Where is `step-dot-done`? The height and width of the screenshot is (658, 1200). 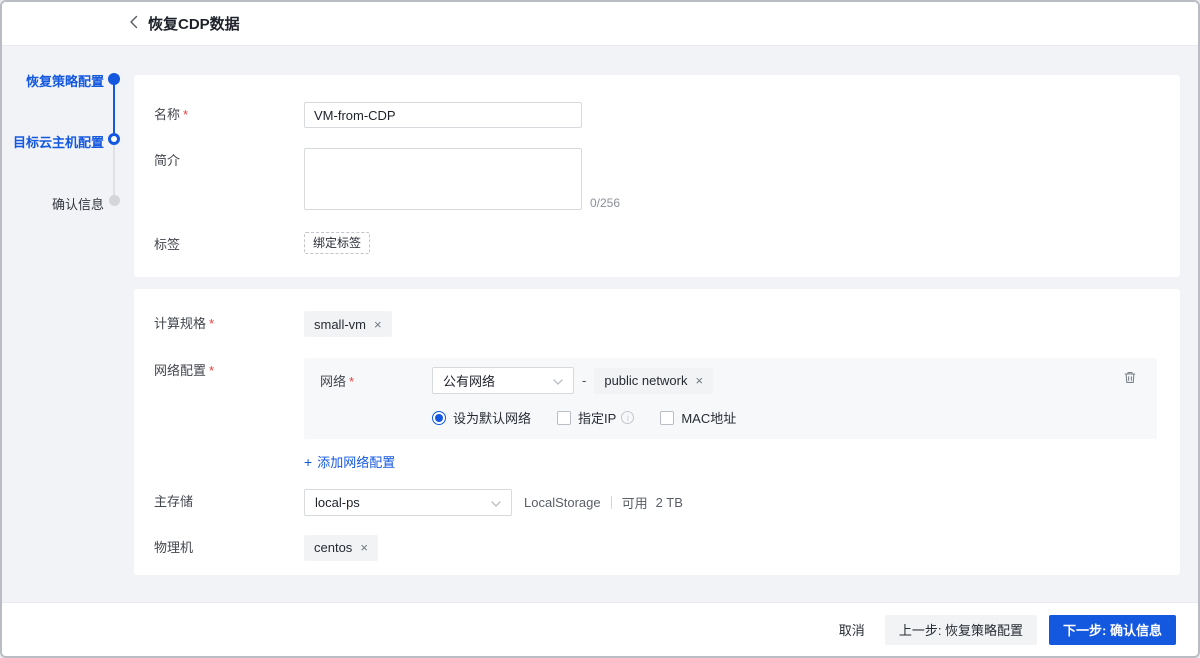 step-dot-done is located at coordinates (114, 79).